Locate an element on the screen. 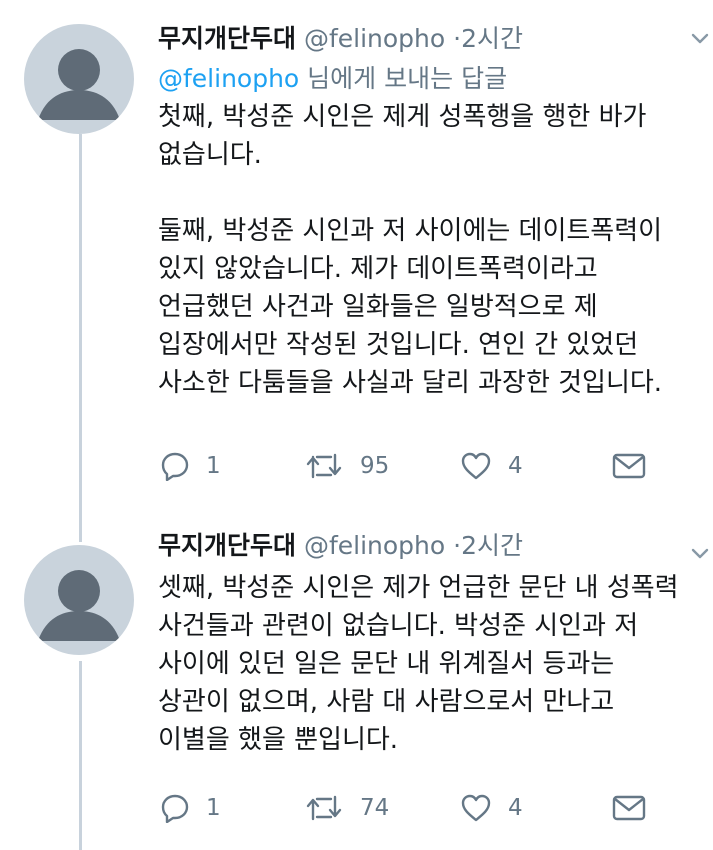 This screenshot has height=850, width=713. retweet-count: 95 is located at coordinates (375, 466).